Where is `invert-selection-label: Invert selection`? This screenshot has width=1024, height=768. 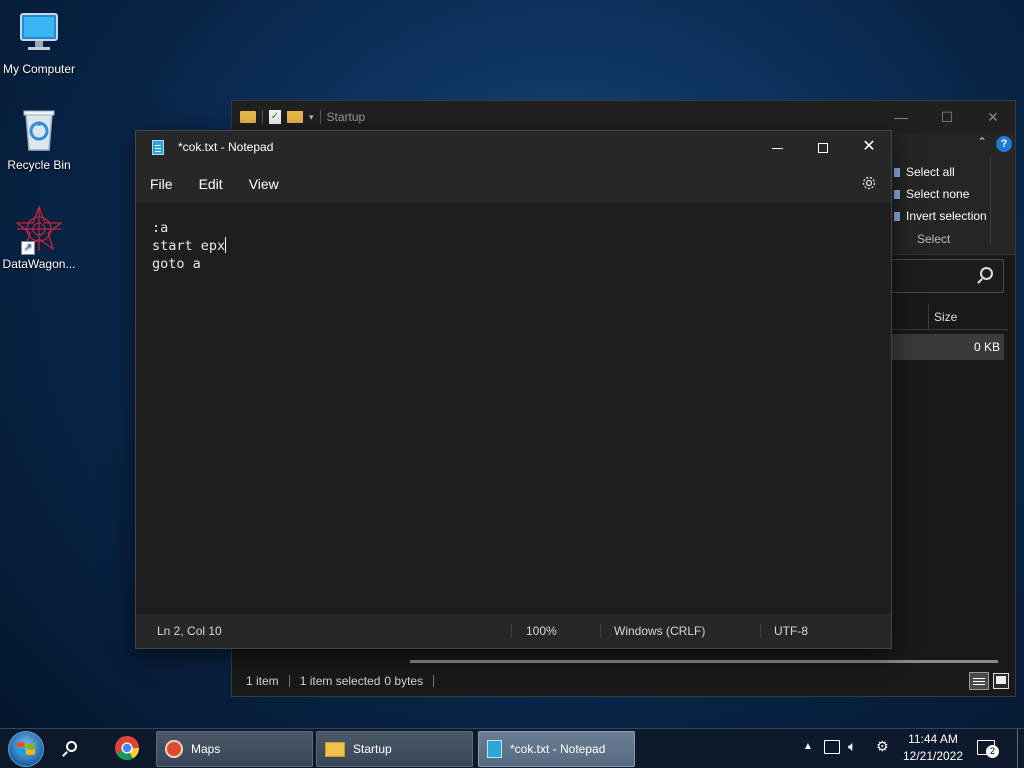
invert-selection-label: Invert selection is located at coordinates (946, 216).